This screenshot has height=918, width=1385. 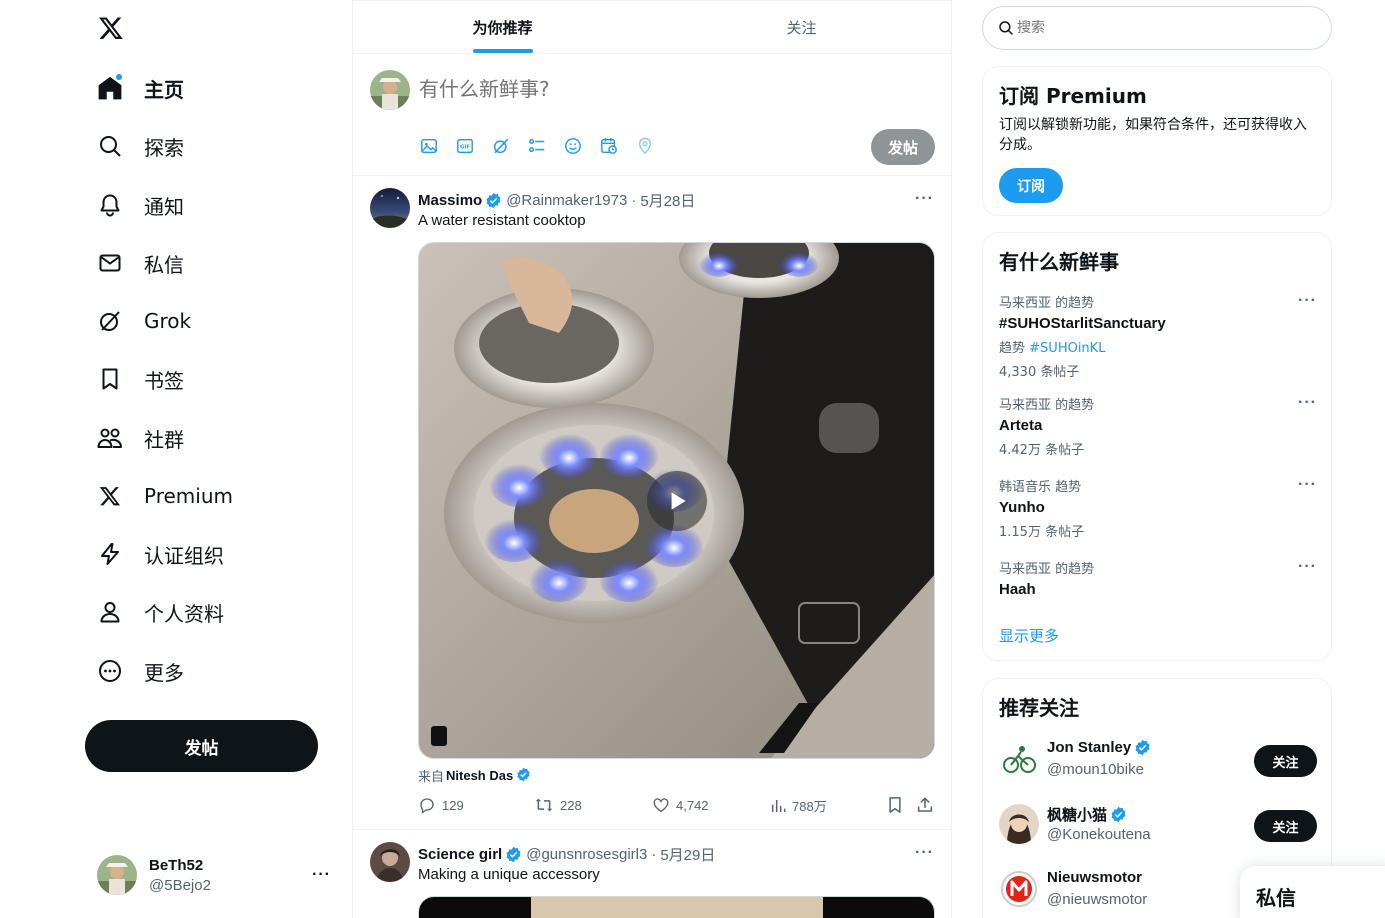 I want to click on post-submit-button: 发帖, so click(x=903, y=147).